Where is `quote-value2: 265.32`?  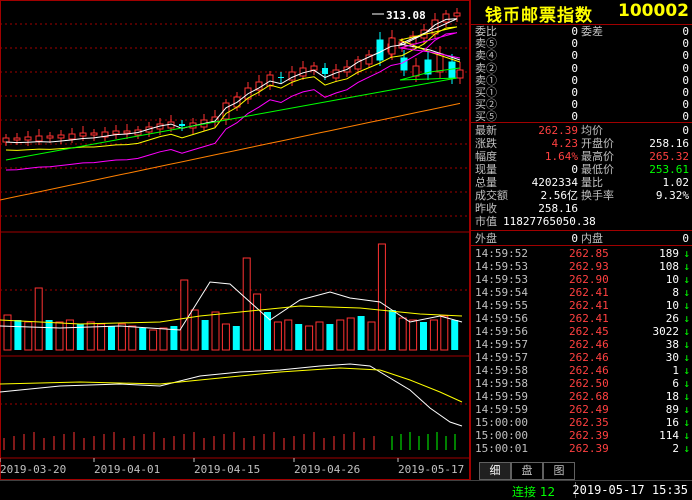
quote-value2: 265.32 is located at coordinates (669, 156).